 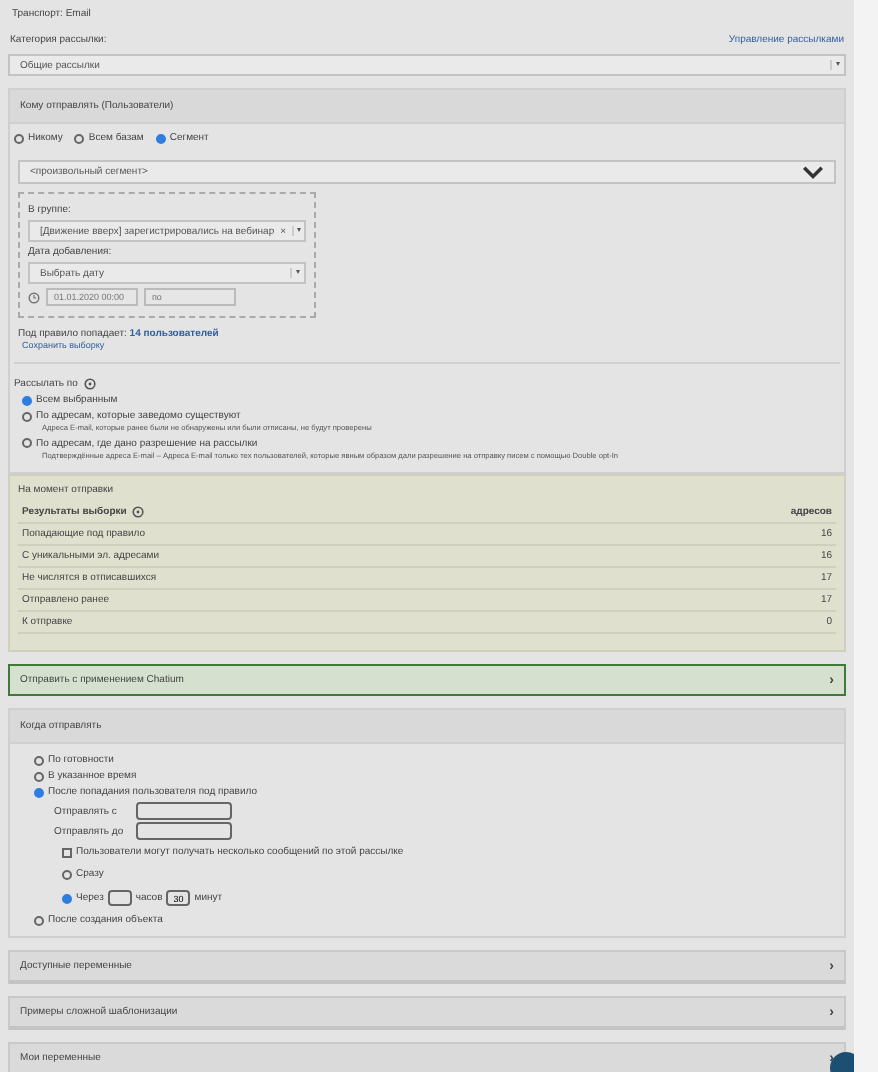 I want to click on send-from-field, so click(x=184, y=811).